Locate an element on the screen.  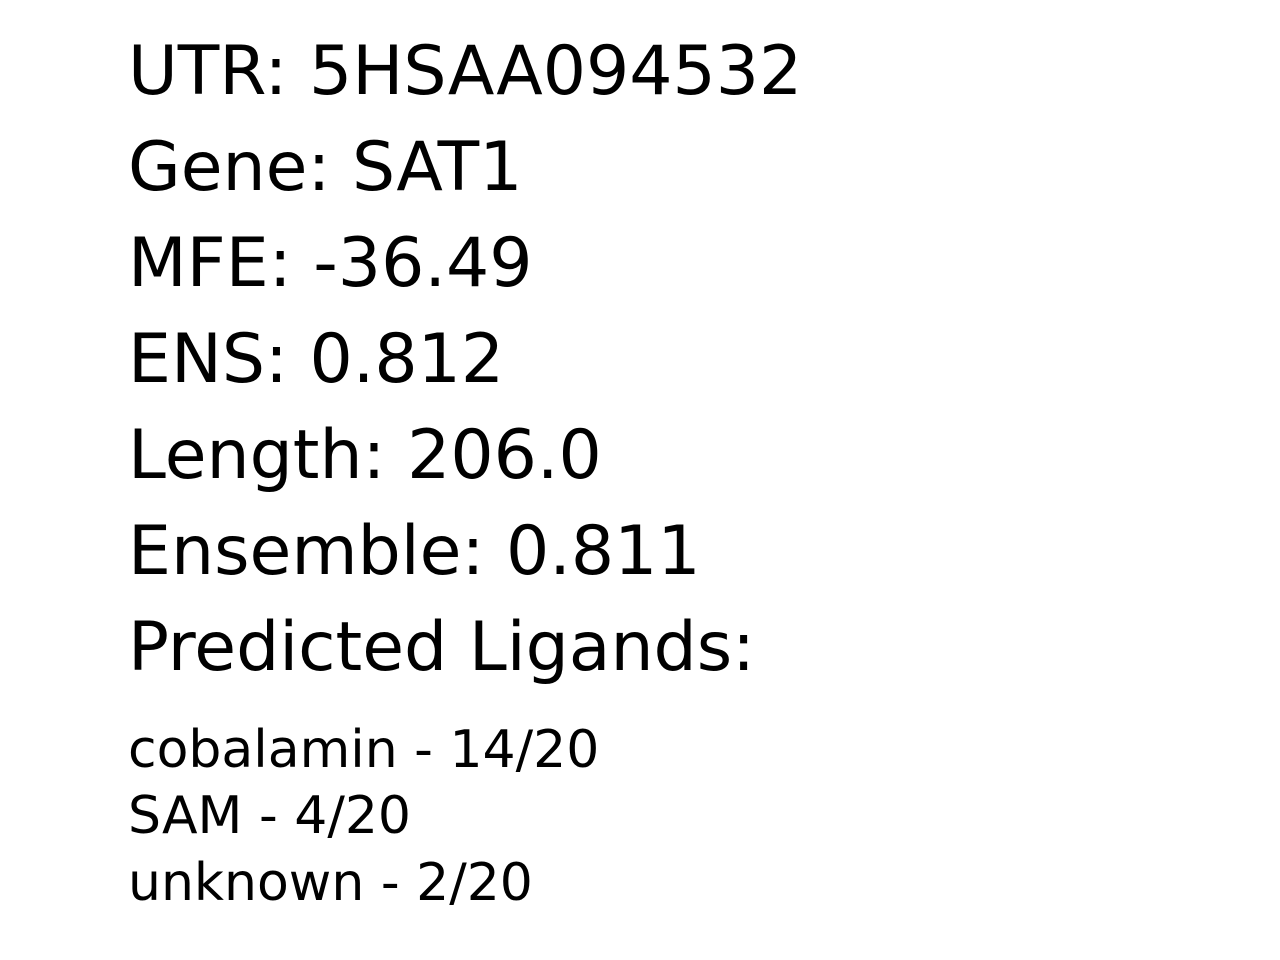
ligand-item-sam: SAM - 4/20 is located at coordinates (270, 816).